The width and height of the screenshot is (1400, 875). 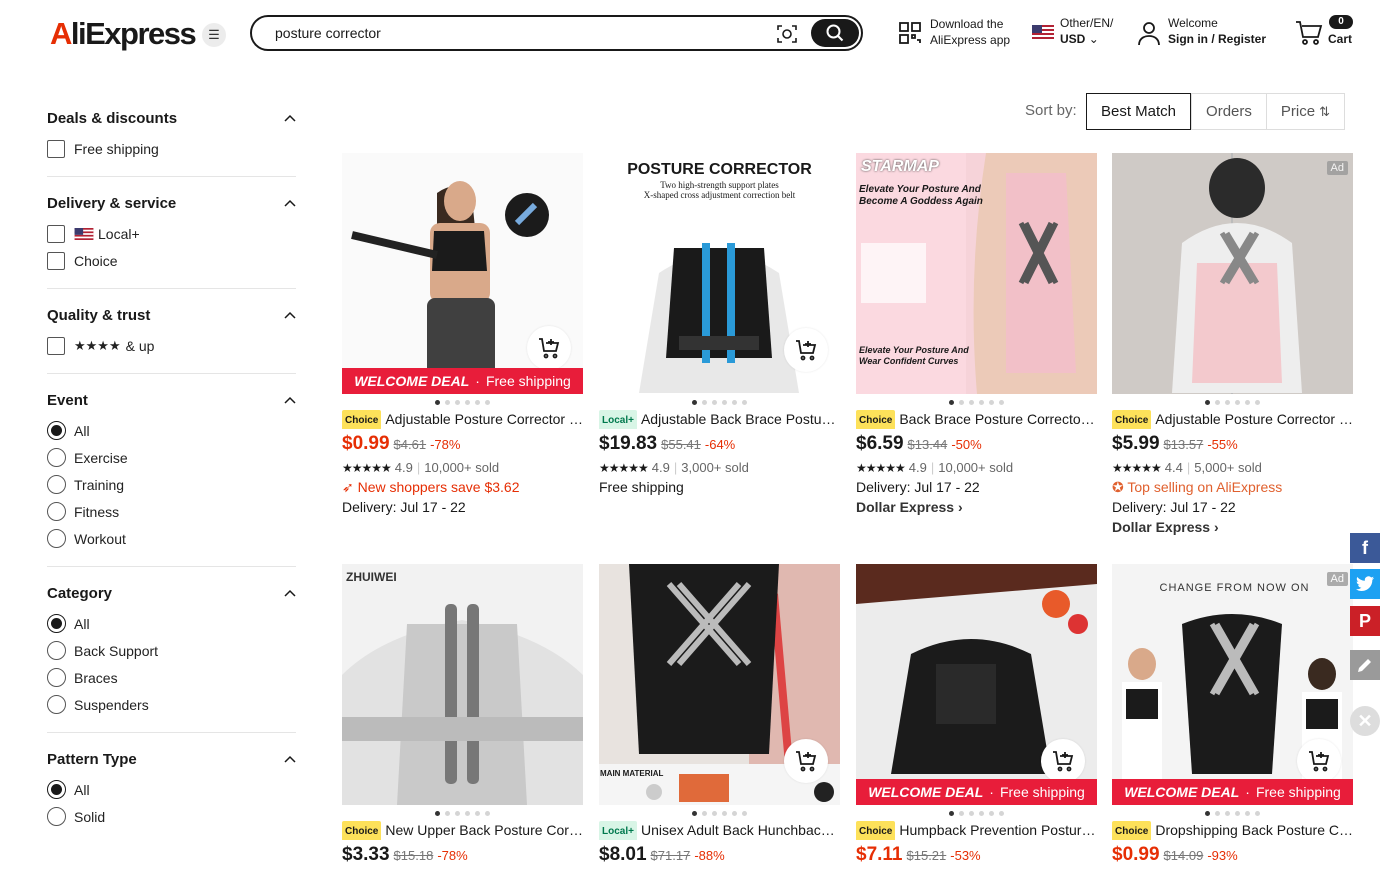 What do you see at coordinates (171, 315) in the screenshot?
I see `filter-quality-header: Quality & trust` at bounding box center [171, 315].